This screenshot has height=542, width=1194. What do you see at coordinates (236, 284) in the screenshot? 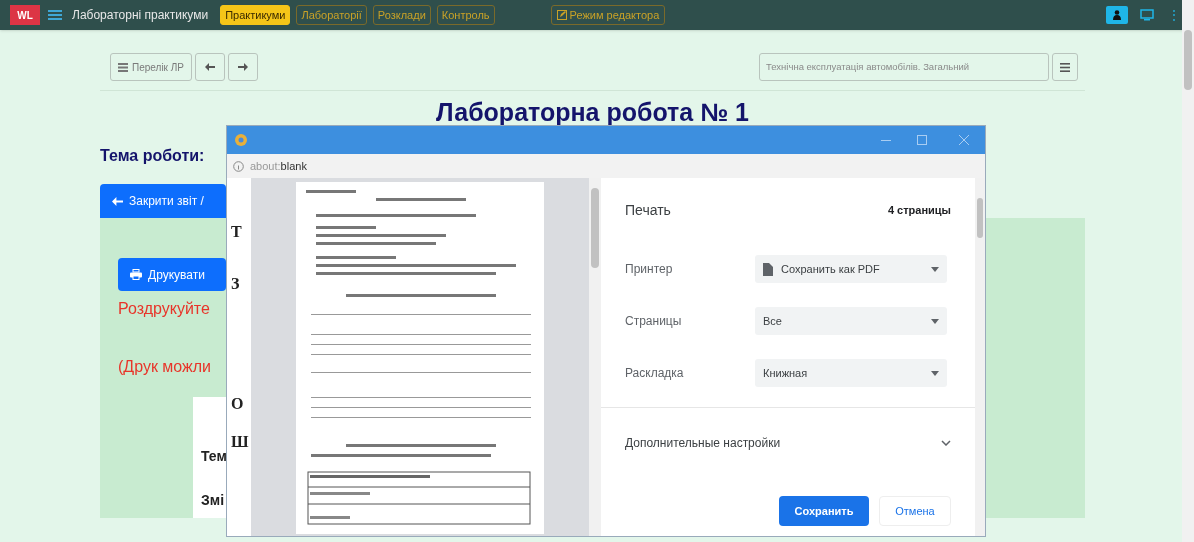
I see `page-text-fragment: З` at bounding box center [236, 284].